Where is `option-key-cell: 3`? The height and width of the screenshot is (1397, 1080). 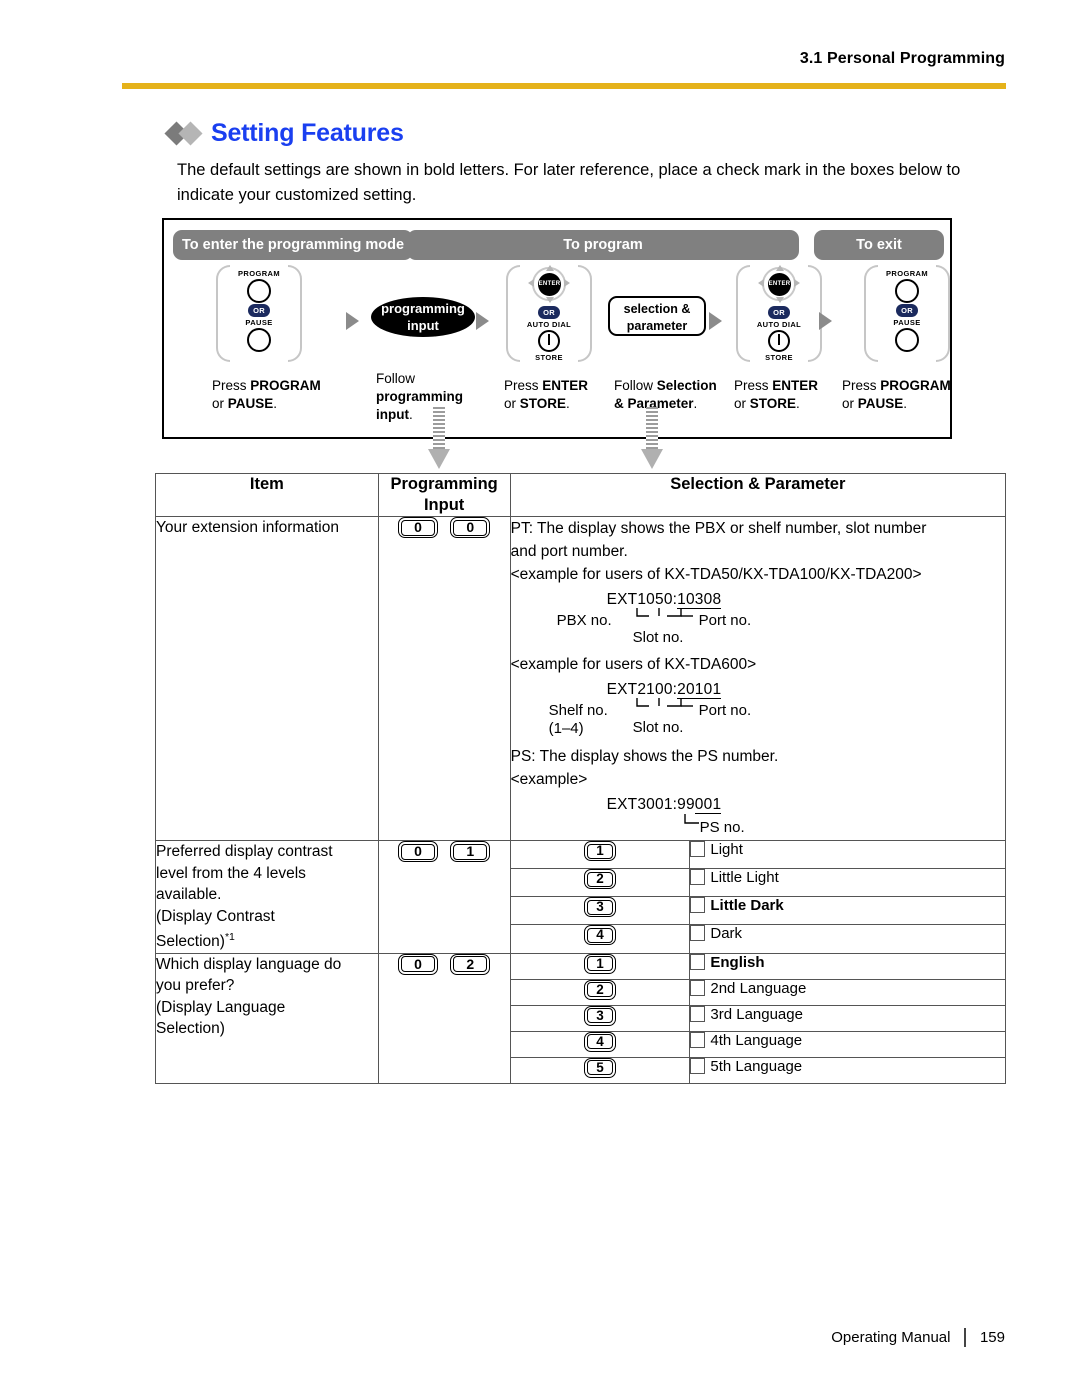 option-key-cell: 3 is located at coordinates (600, 911).